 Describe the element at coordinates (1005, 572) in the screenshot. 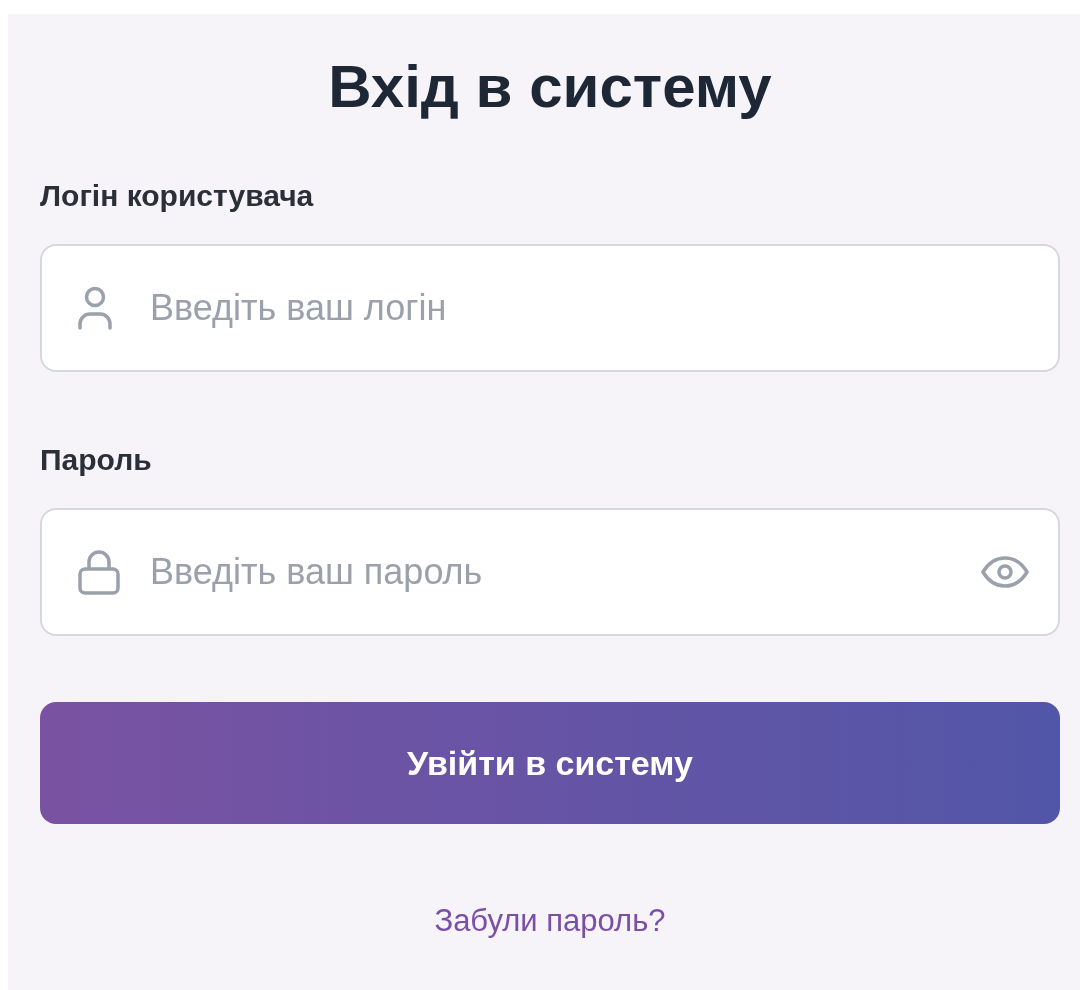

I see `eye-icon` at that location.